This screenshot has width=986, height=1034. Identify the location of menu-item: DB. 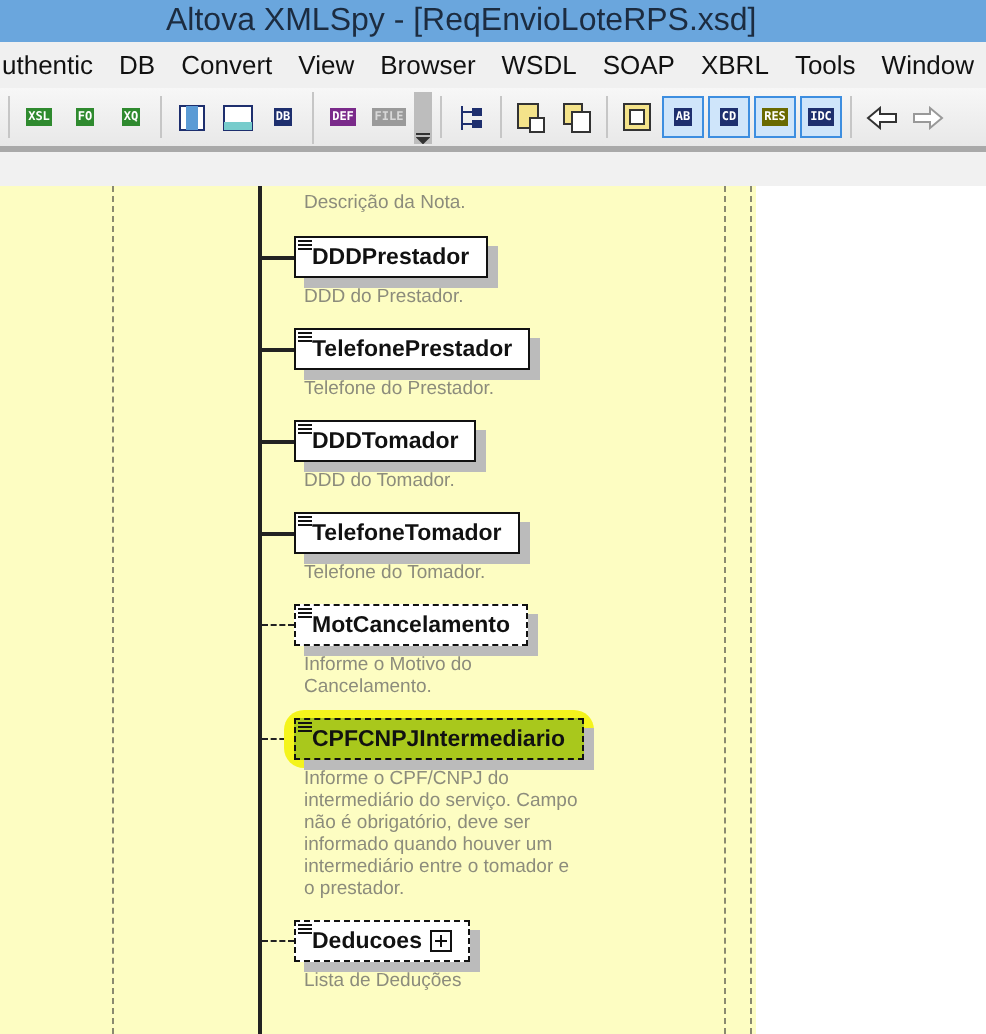
(137, 65).